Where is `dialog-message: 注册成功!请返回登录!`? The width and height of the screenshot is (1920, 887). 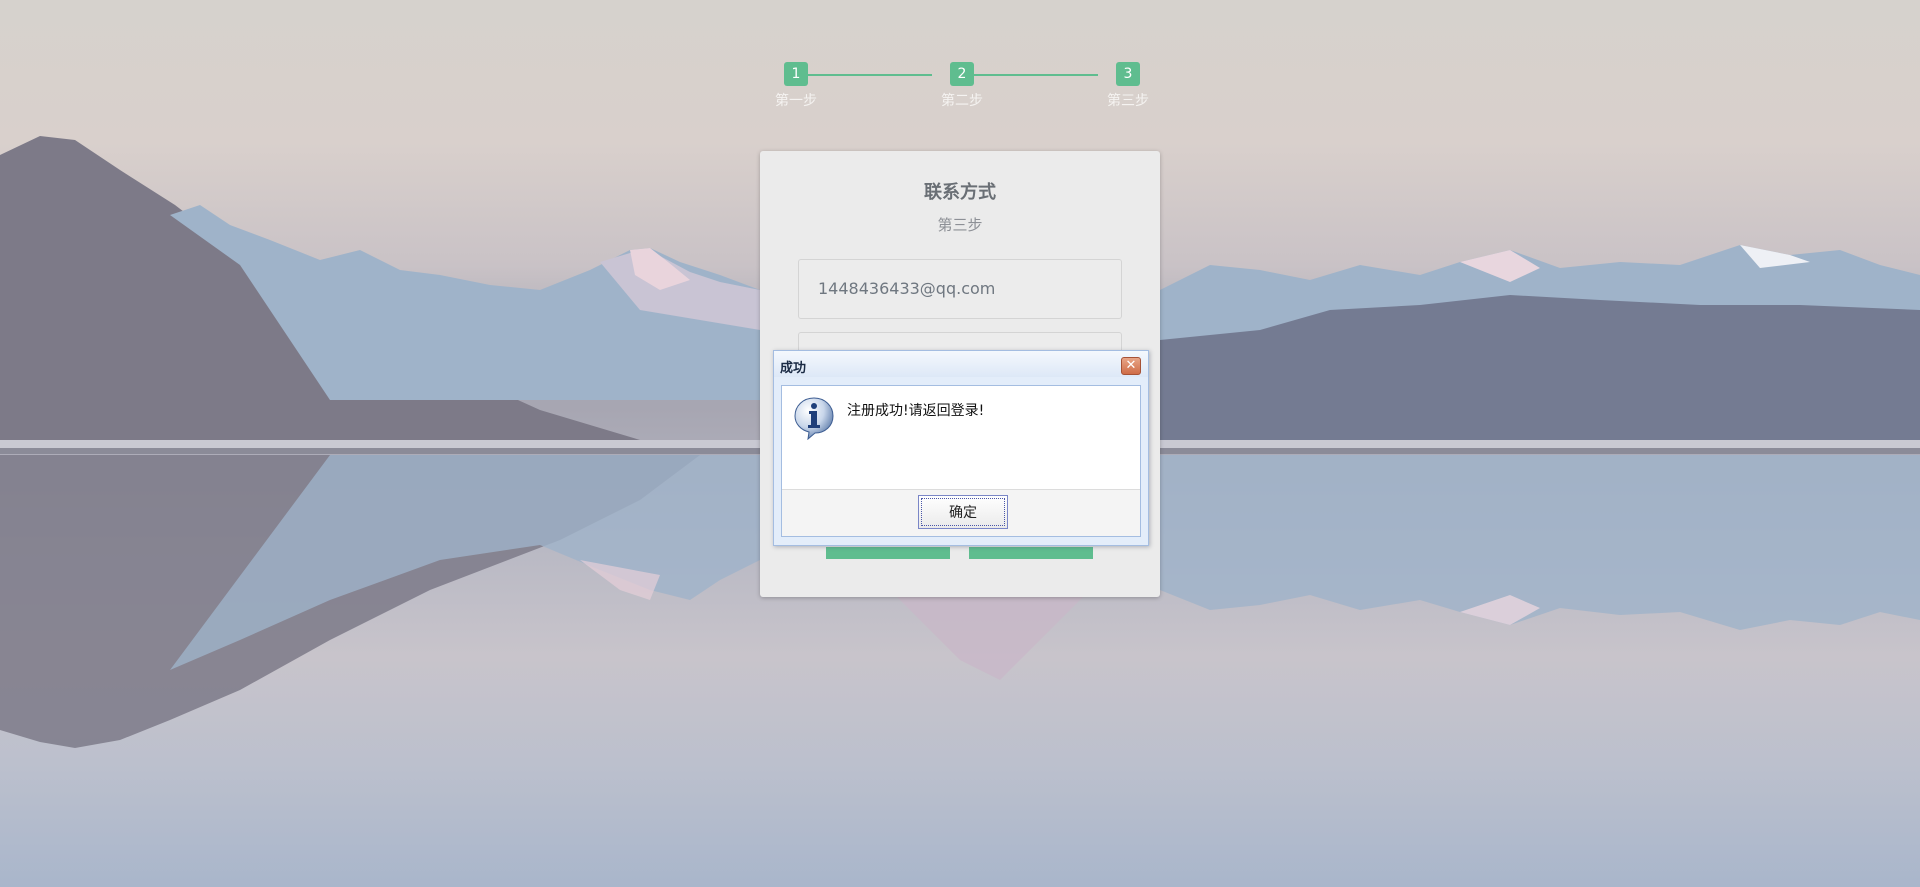
dialog-message: 注册成功!请返回登录! is located at coordinates (916, 411).